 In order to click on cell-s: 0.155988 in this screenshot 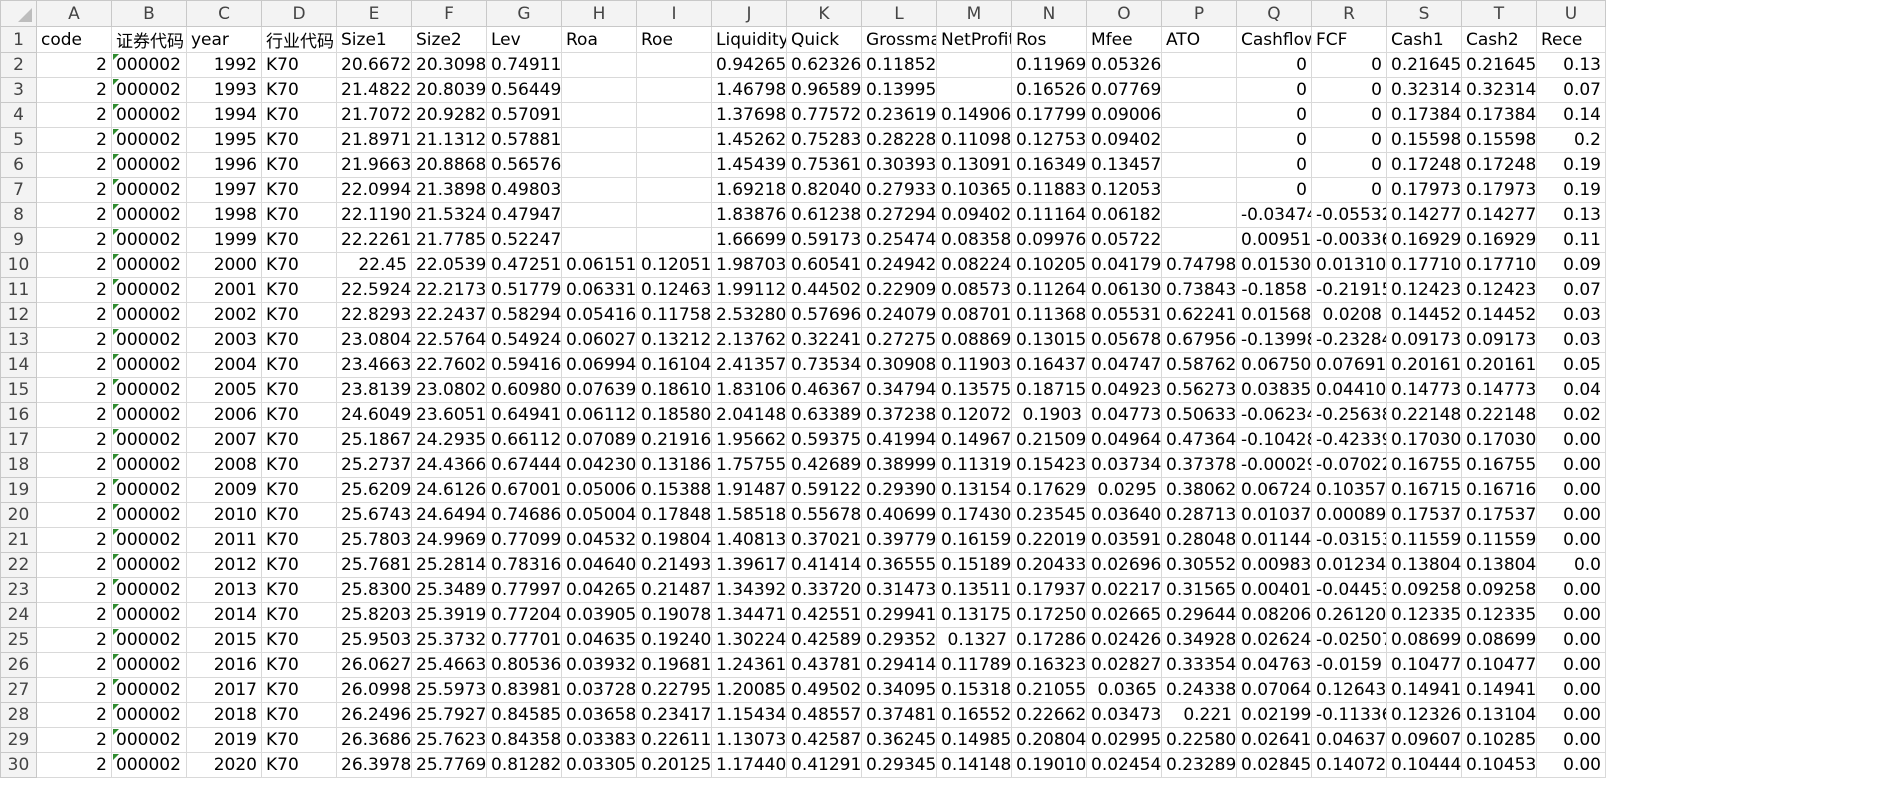, I will do `click(1424, 140)`.